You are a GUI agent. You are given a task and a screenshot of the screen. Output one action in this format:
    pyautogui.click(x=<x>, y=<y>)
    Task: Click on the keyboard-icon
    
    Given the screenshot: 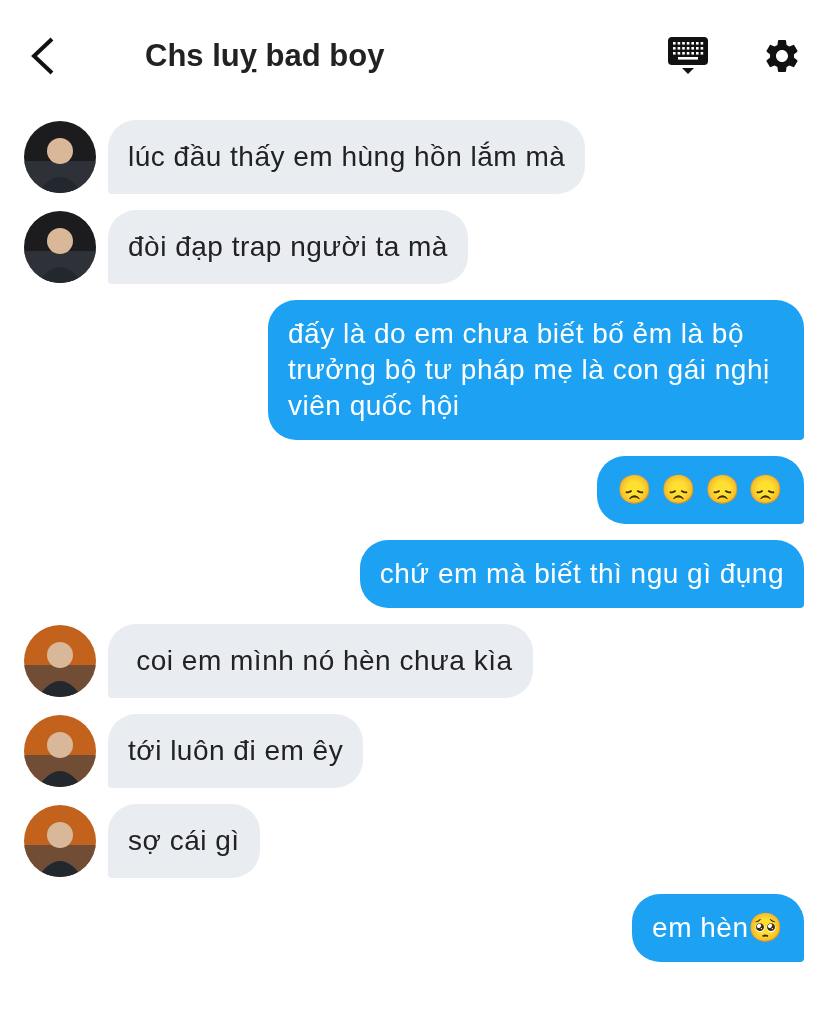 What is the action you would take?
    pyautogui.click(x=688, y=56)
    